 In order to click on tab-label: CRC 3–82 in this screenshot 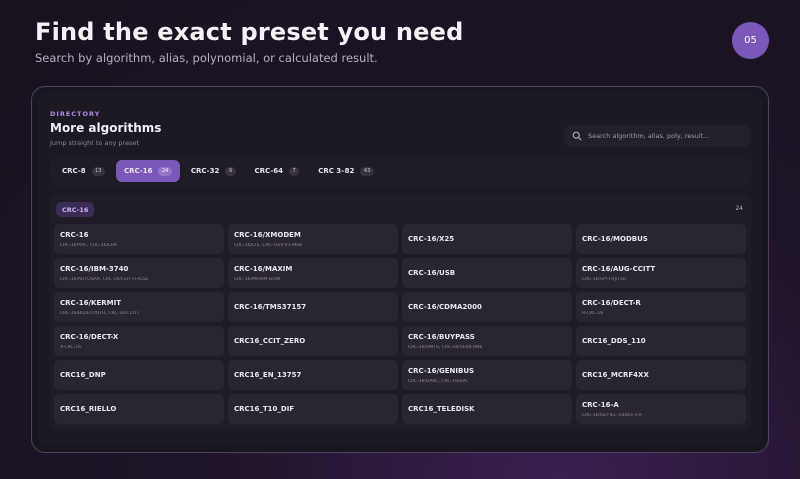, I will do `click(336, 171)`.